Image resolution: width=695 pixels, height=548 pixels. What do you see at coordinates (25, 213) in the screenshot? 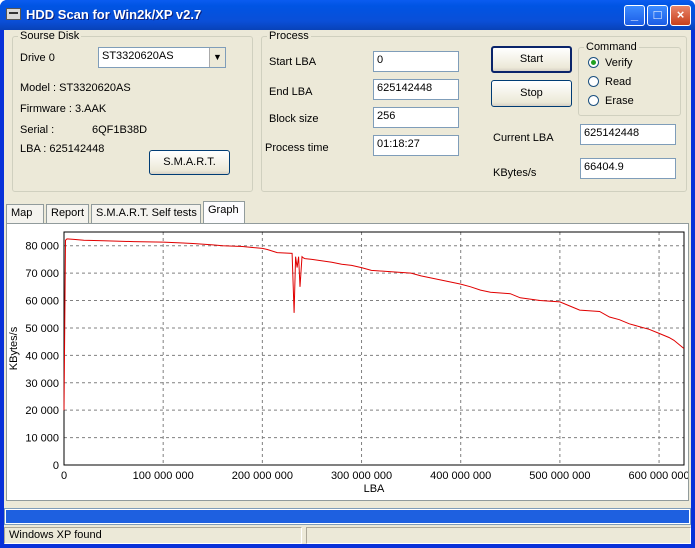
I see `tab-map: Map` at bounding box center [25, 213].